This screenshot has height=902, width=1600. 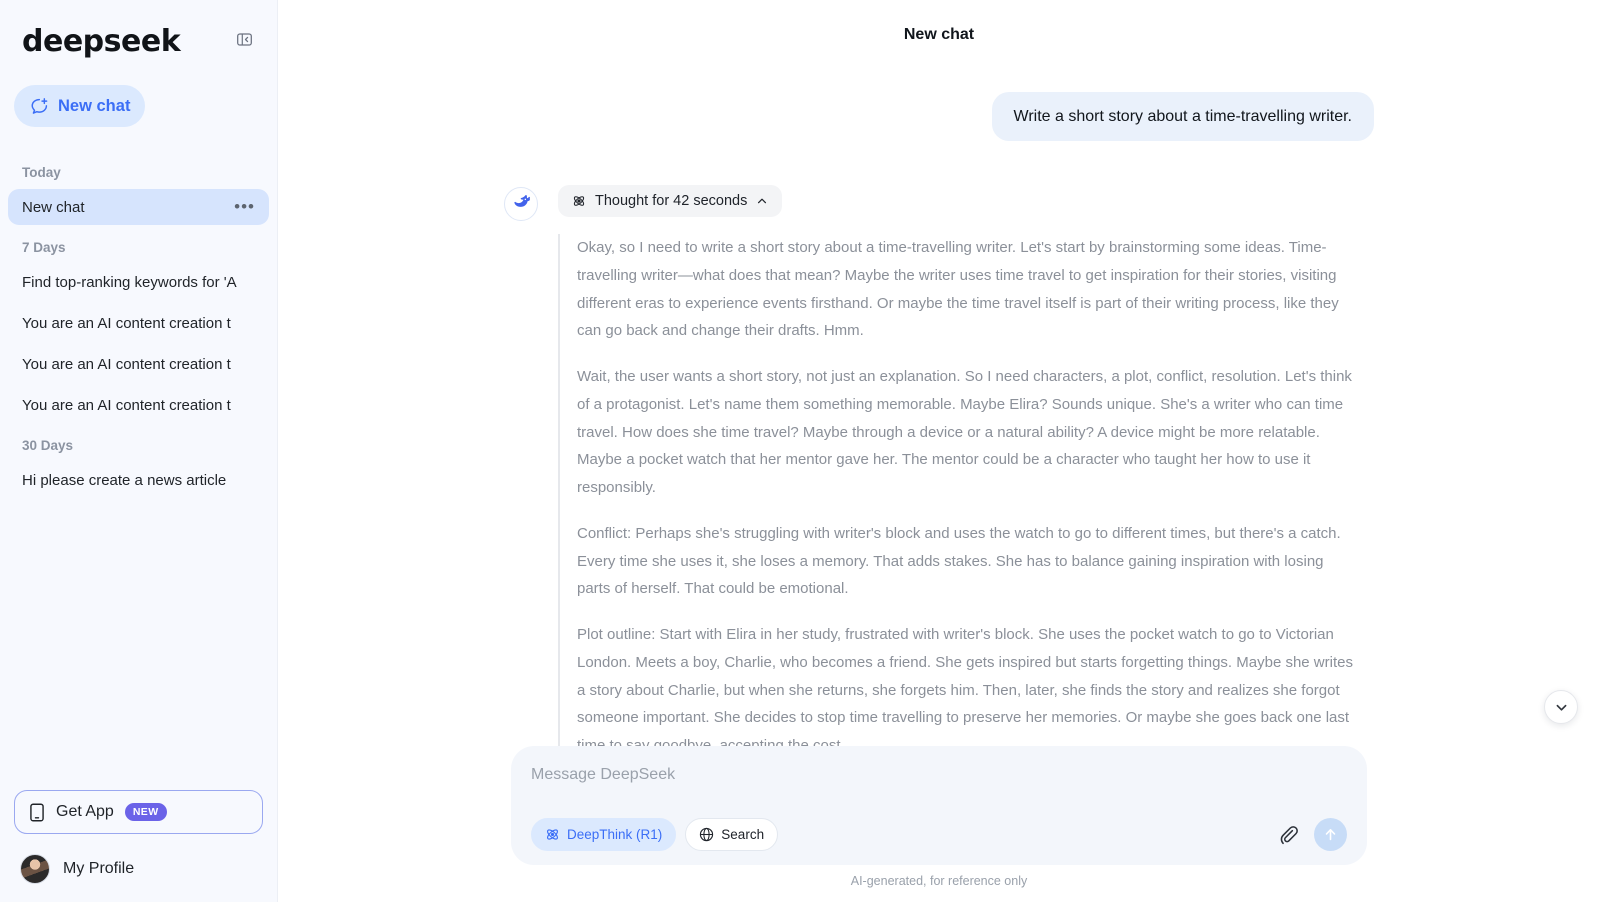 I want to click on mobile-phone-icon, so click(x=37, y=812).